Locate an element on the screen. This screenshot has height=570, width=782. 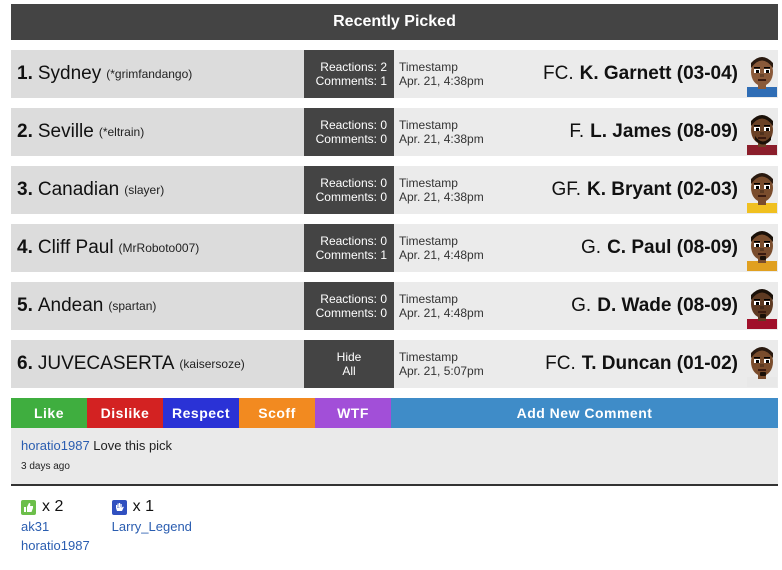
timestamp-cell: Timestamp Apr. 21, 4:48pm is located at coordinates (444, 248).